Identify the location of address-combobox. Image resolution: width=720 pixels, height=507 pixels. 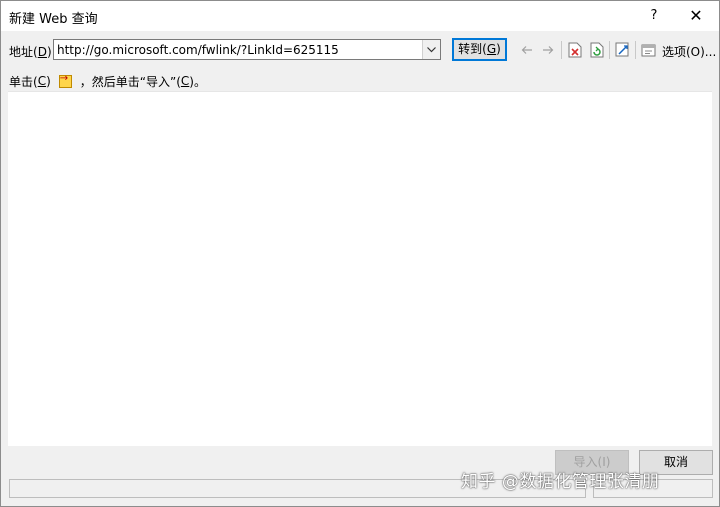
(247, 49).